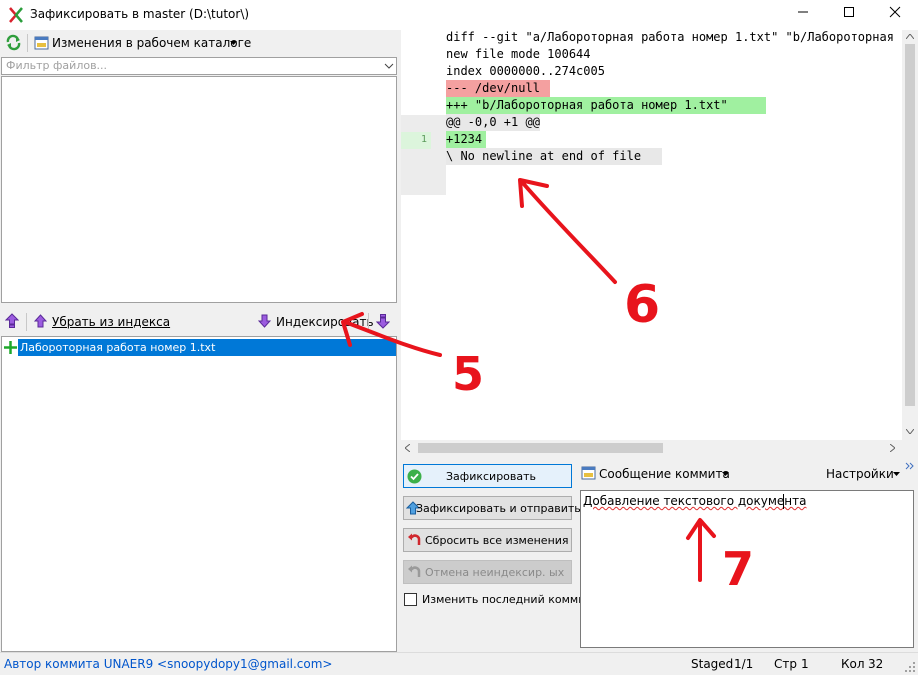 The width and height of the screenshot is (918, 675). I want to click on commit-label: Зафиксировать, so click(491, 476).